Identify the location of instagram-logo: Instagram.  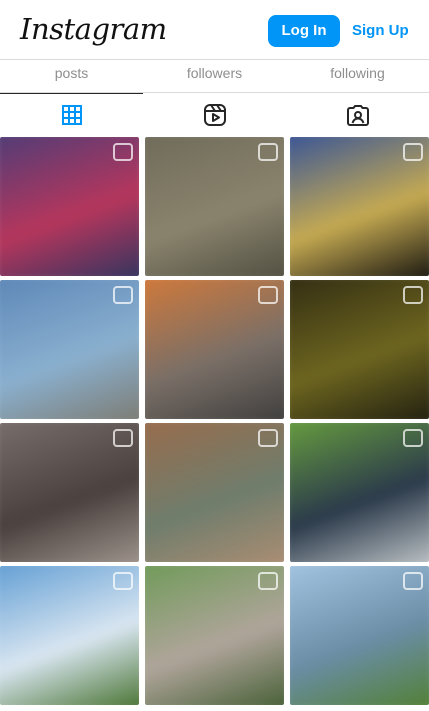
(93, 29).